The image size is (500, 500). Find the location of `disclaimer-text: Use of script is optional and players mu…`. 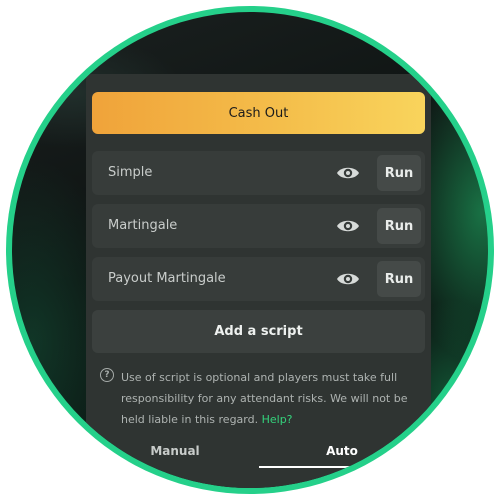

disclaimer-text: Use of script is optional and players mu… is located at coordinates (271, 398).